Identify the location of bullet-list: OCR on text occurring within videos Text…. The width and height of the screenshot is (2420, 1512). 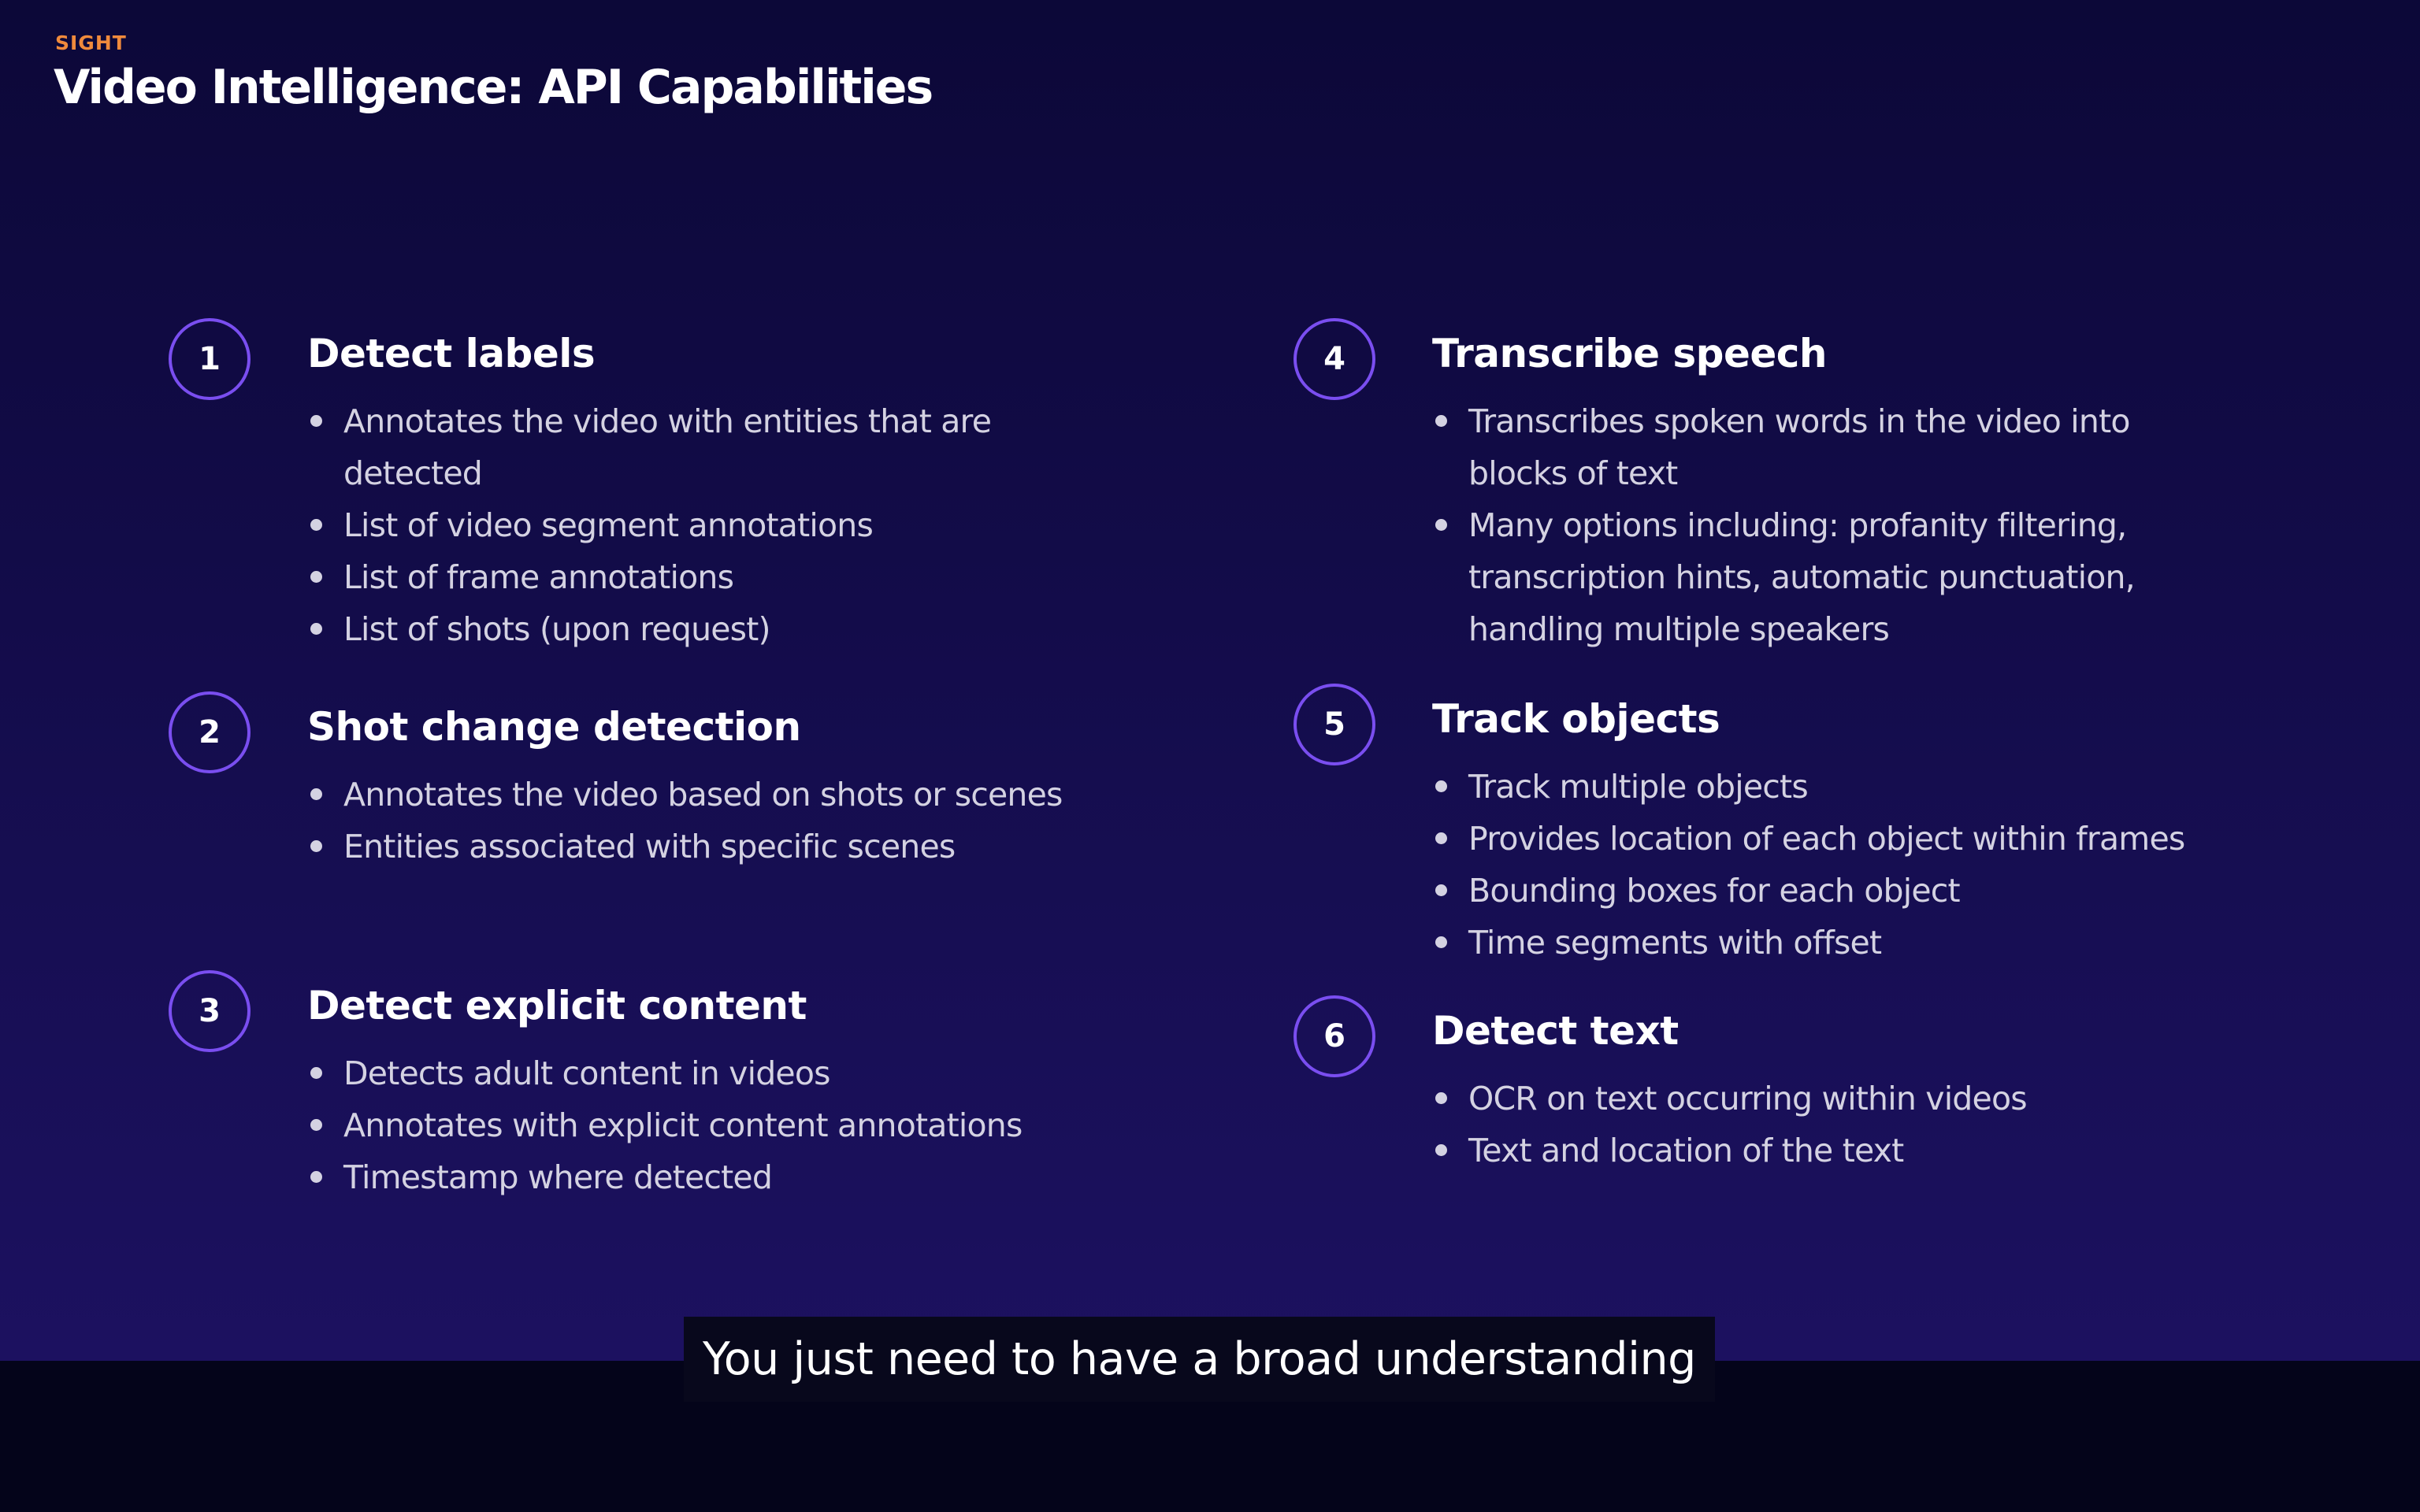
(1904, 1125).